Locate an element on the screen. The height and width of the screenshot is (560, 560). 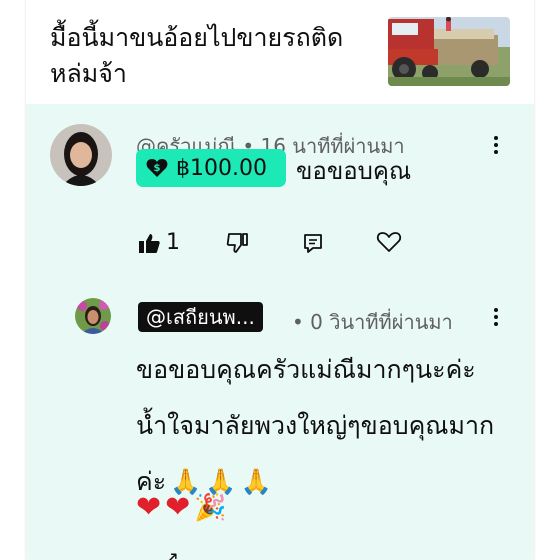
more-options-button is located at coordinates (496, 145).